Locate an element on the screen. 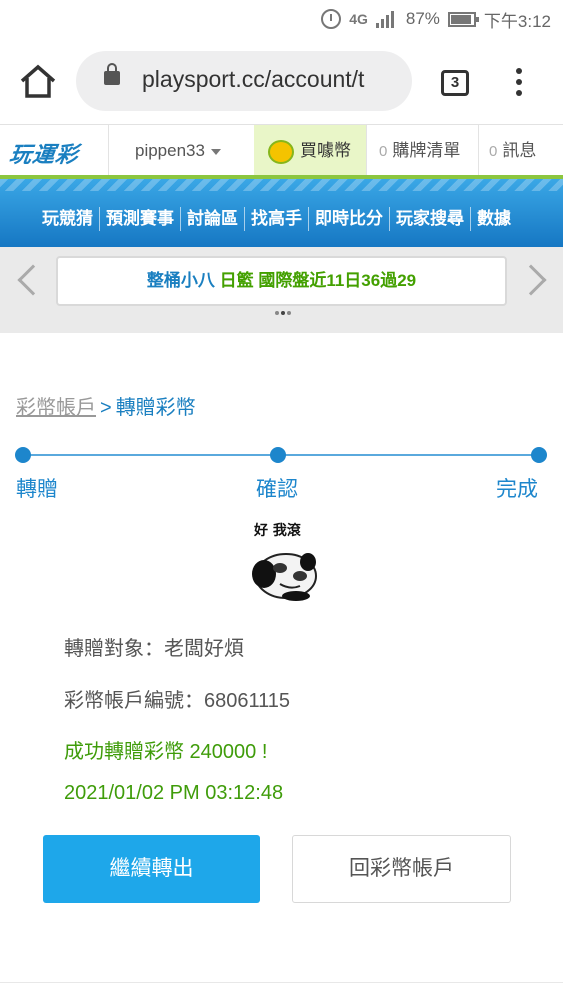 Image resolution: width=563 pixels, height=1000 pixels. announcement-item: 整桶小八 日籃 國際盤近11日36過29 is located at coordinates (281, 281).